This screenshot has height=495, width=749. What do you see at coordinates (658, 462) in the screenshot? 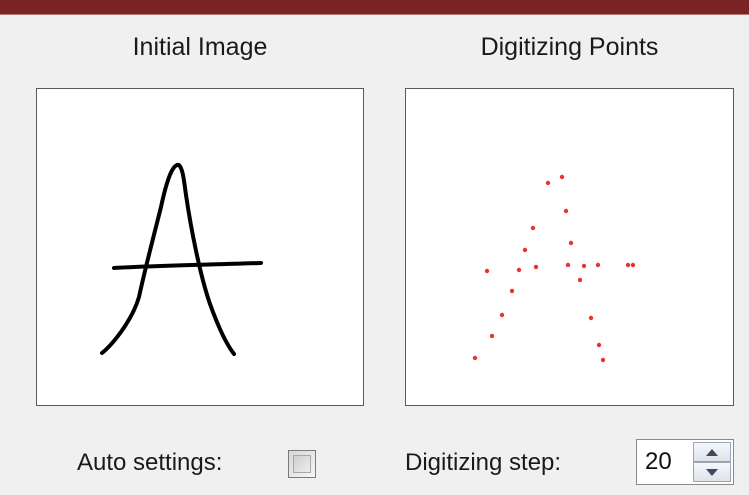
I see `digitizing-step-value: 20` at bounding box center [658, 462].